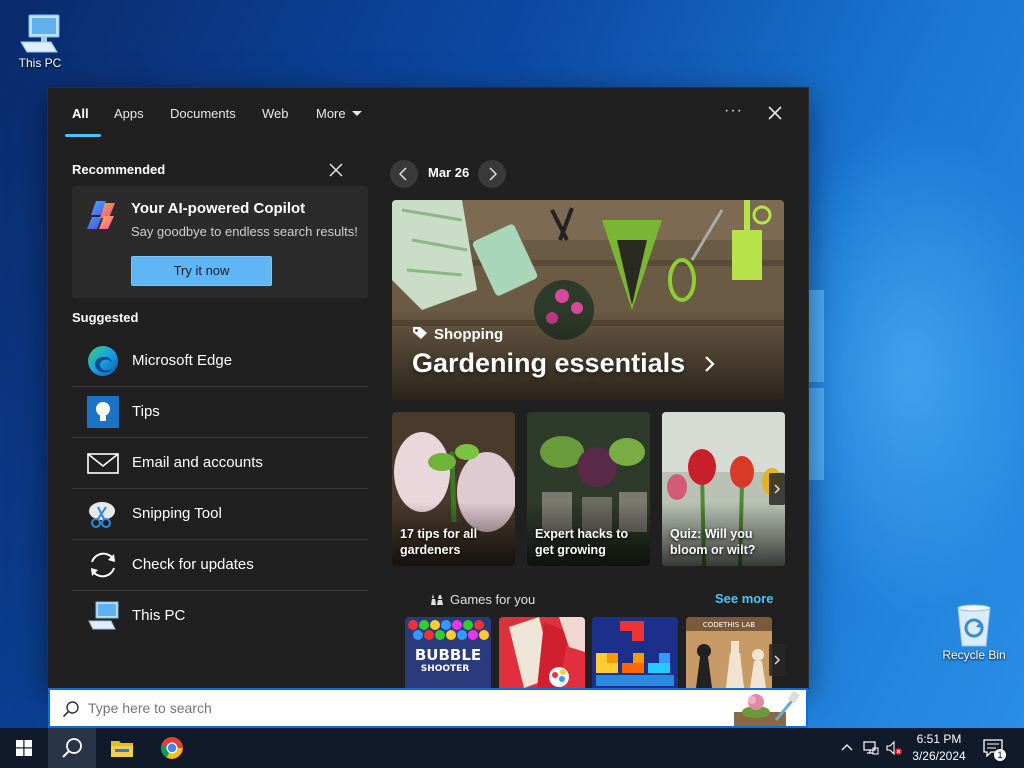 The height and width of the screenshot is (768, 1024). What do you see at coordinates (439, 542) in the screenshot?
I see `tile-caption: 17 tips for all gardeners` at bounding box center [439, 542].